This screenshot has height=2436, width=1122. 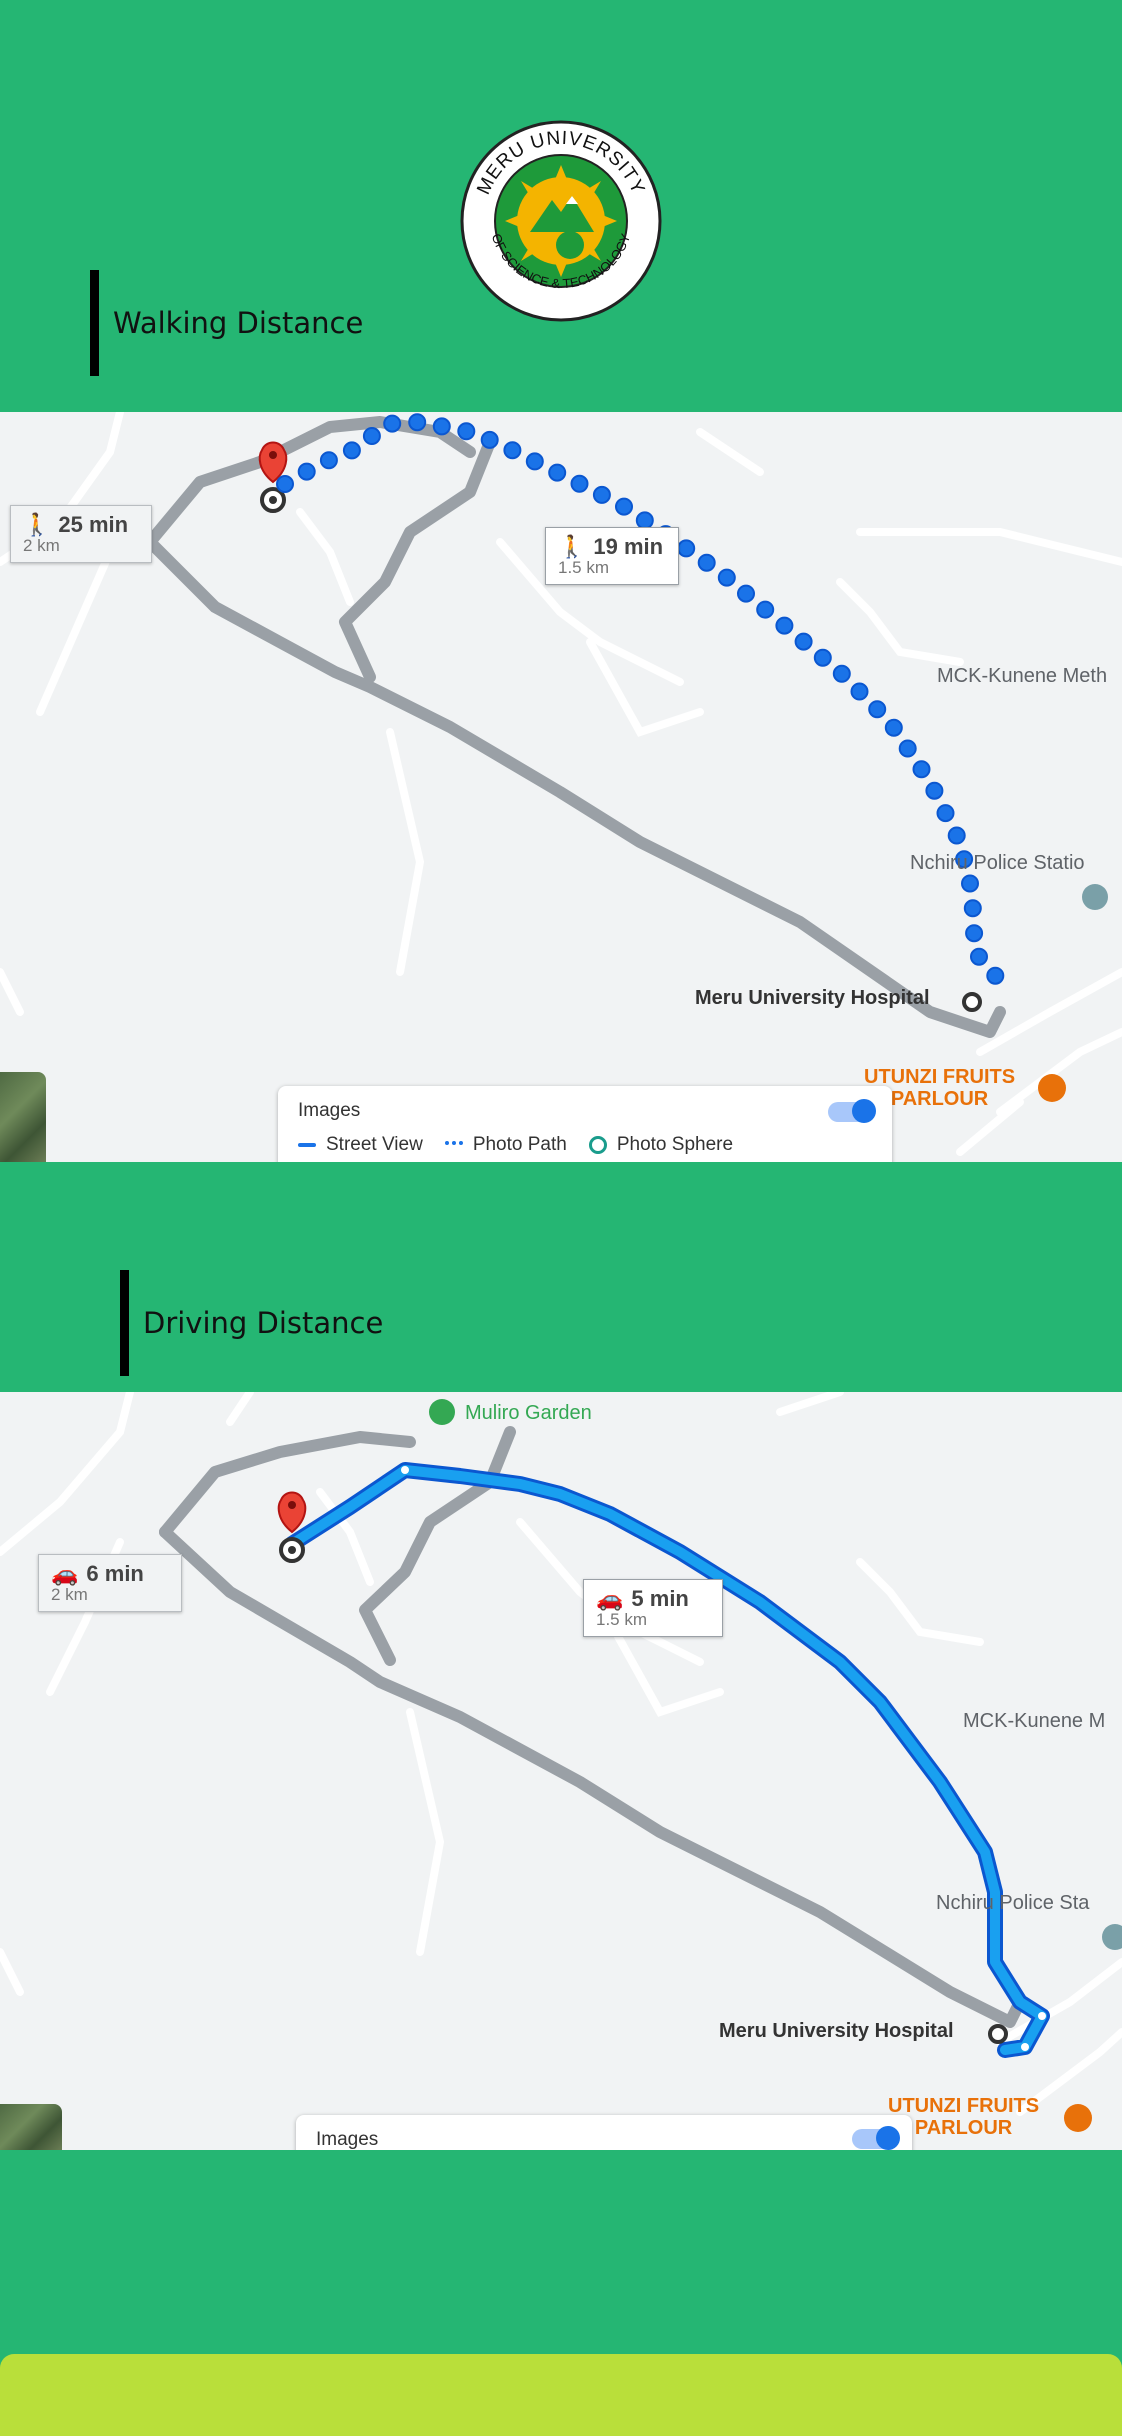 What do you see at coordinates (263, 1323) in the screenshot?
I see `driving-heading-text: Driving Distance` at bounding box center [263, 1323].